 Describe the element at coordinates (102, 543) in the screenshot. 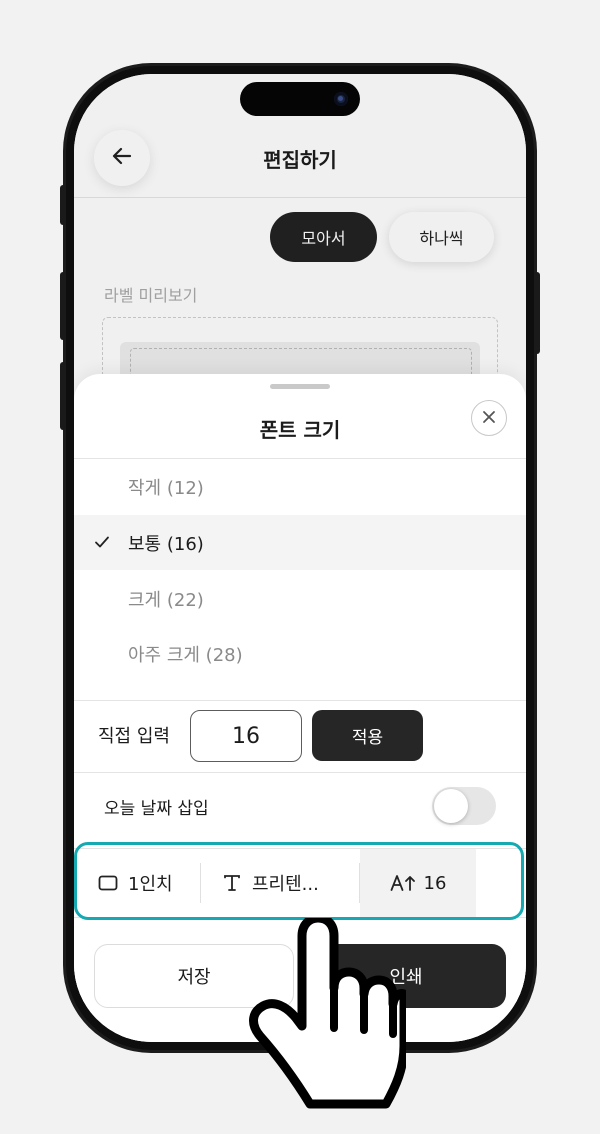

I see `check-icon` at that location.